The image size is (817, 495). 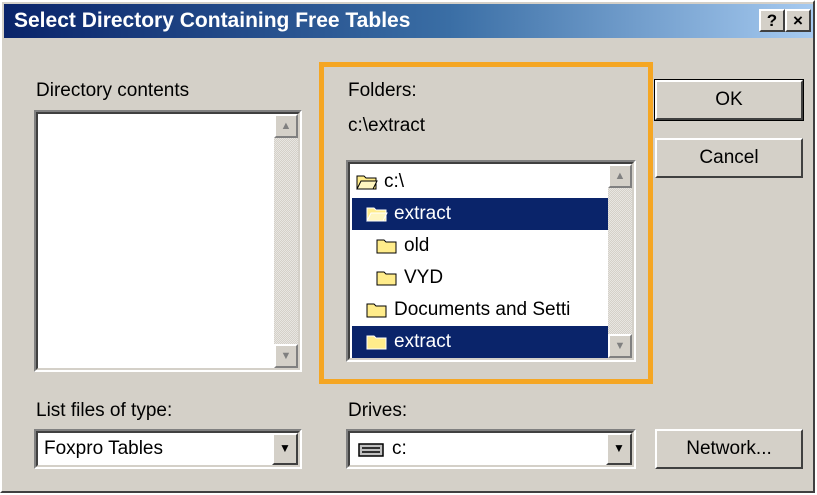 What do you see at coordinates (394, 181) in the screenshot?
I see `folder-name: c:\` at bounding box center [394, 181].